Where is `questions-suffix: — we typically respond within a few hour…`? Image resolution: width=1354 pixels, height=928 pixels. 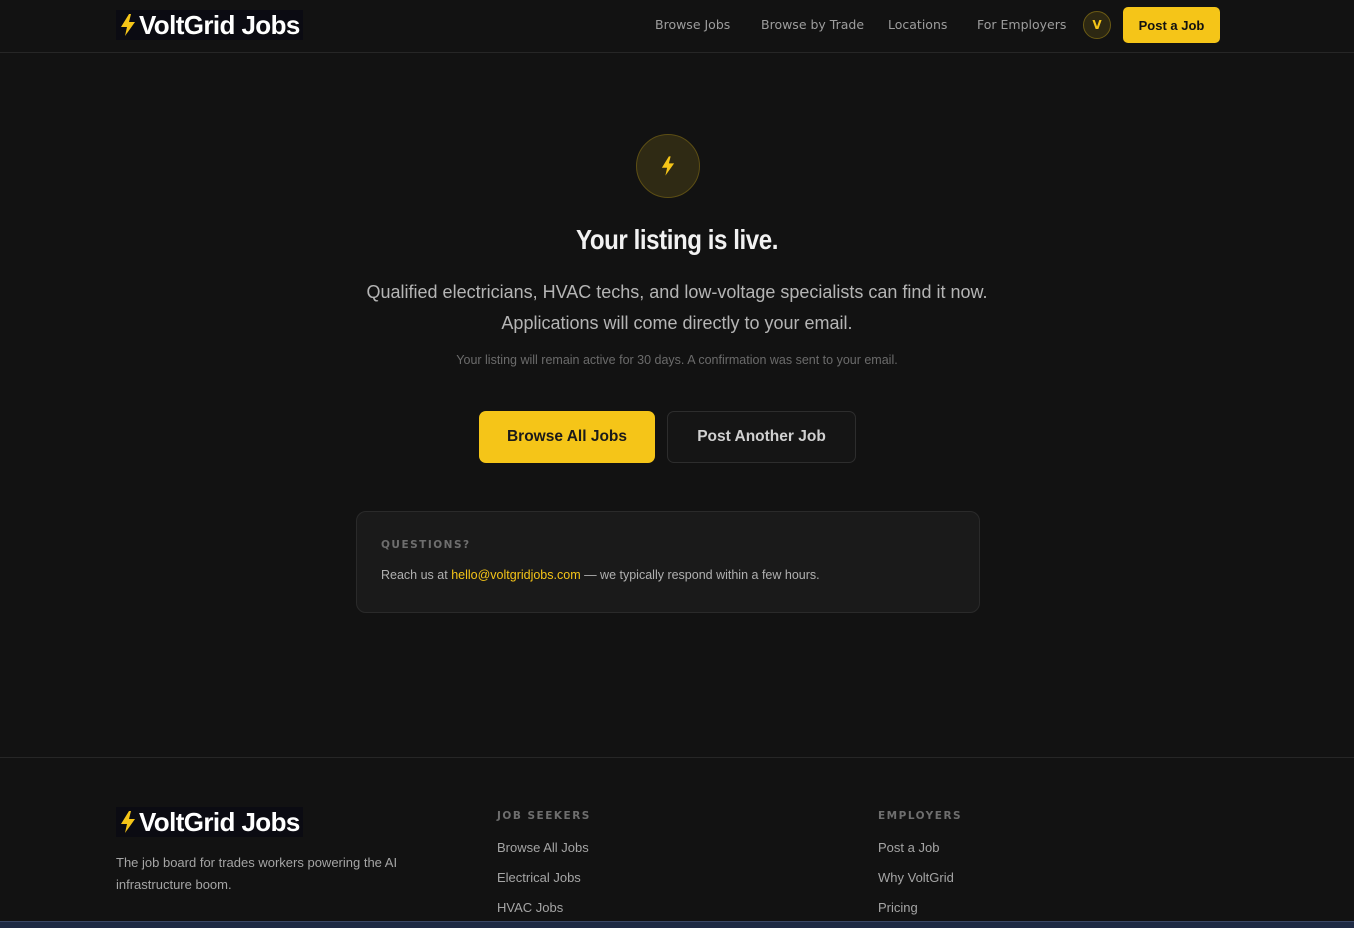 questions-suffix: — we typically respond within a few hour… is located at coordinates (700, 575).